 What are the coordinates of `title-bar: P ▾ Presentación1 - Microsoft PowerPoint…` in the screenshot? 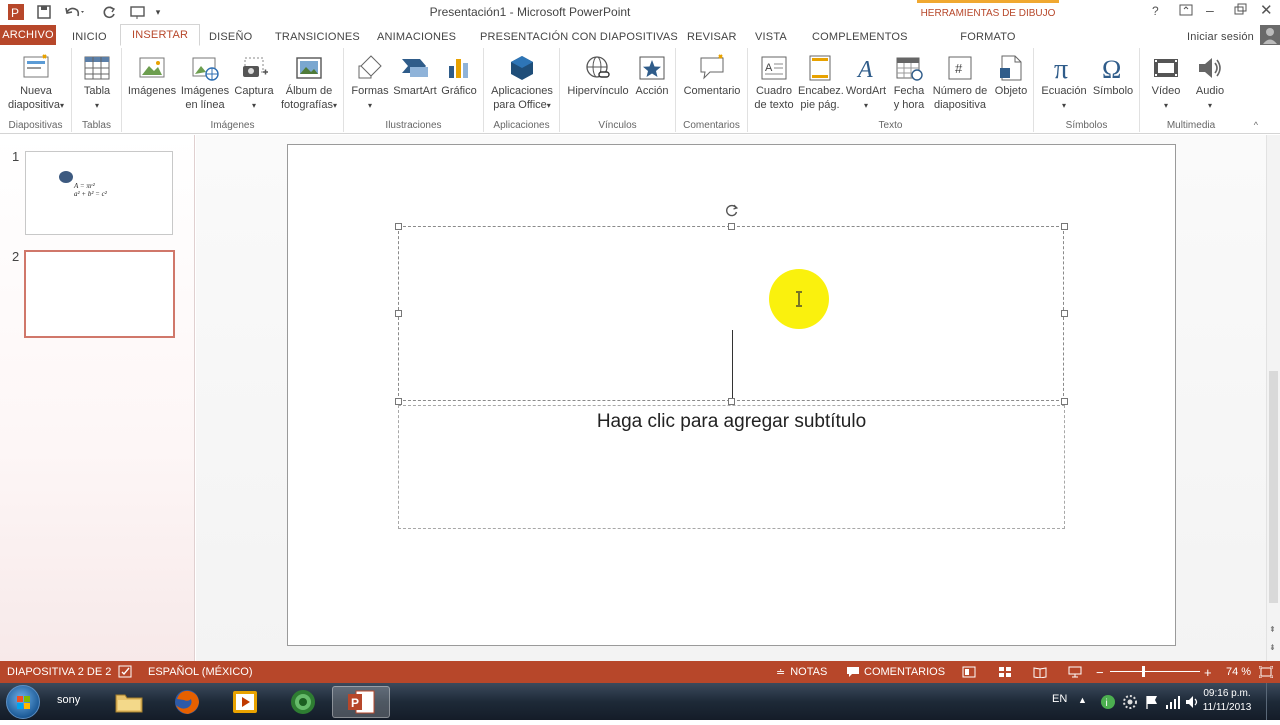 It's located at (640, 12).